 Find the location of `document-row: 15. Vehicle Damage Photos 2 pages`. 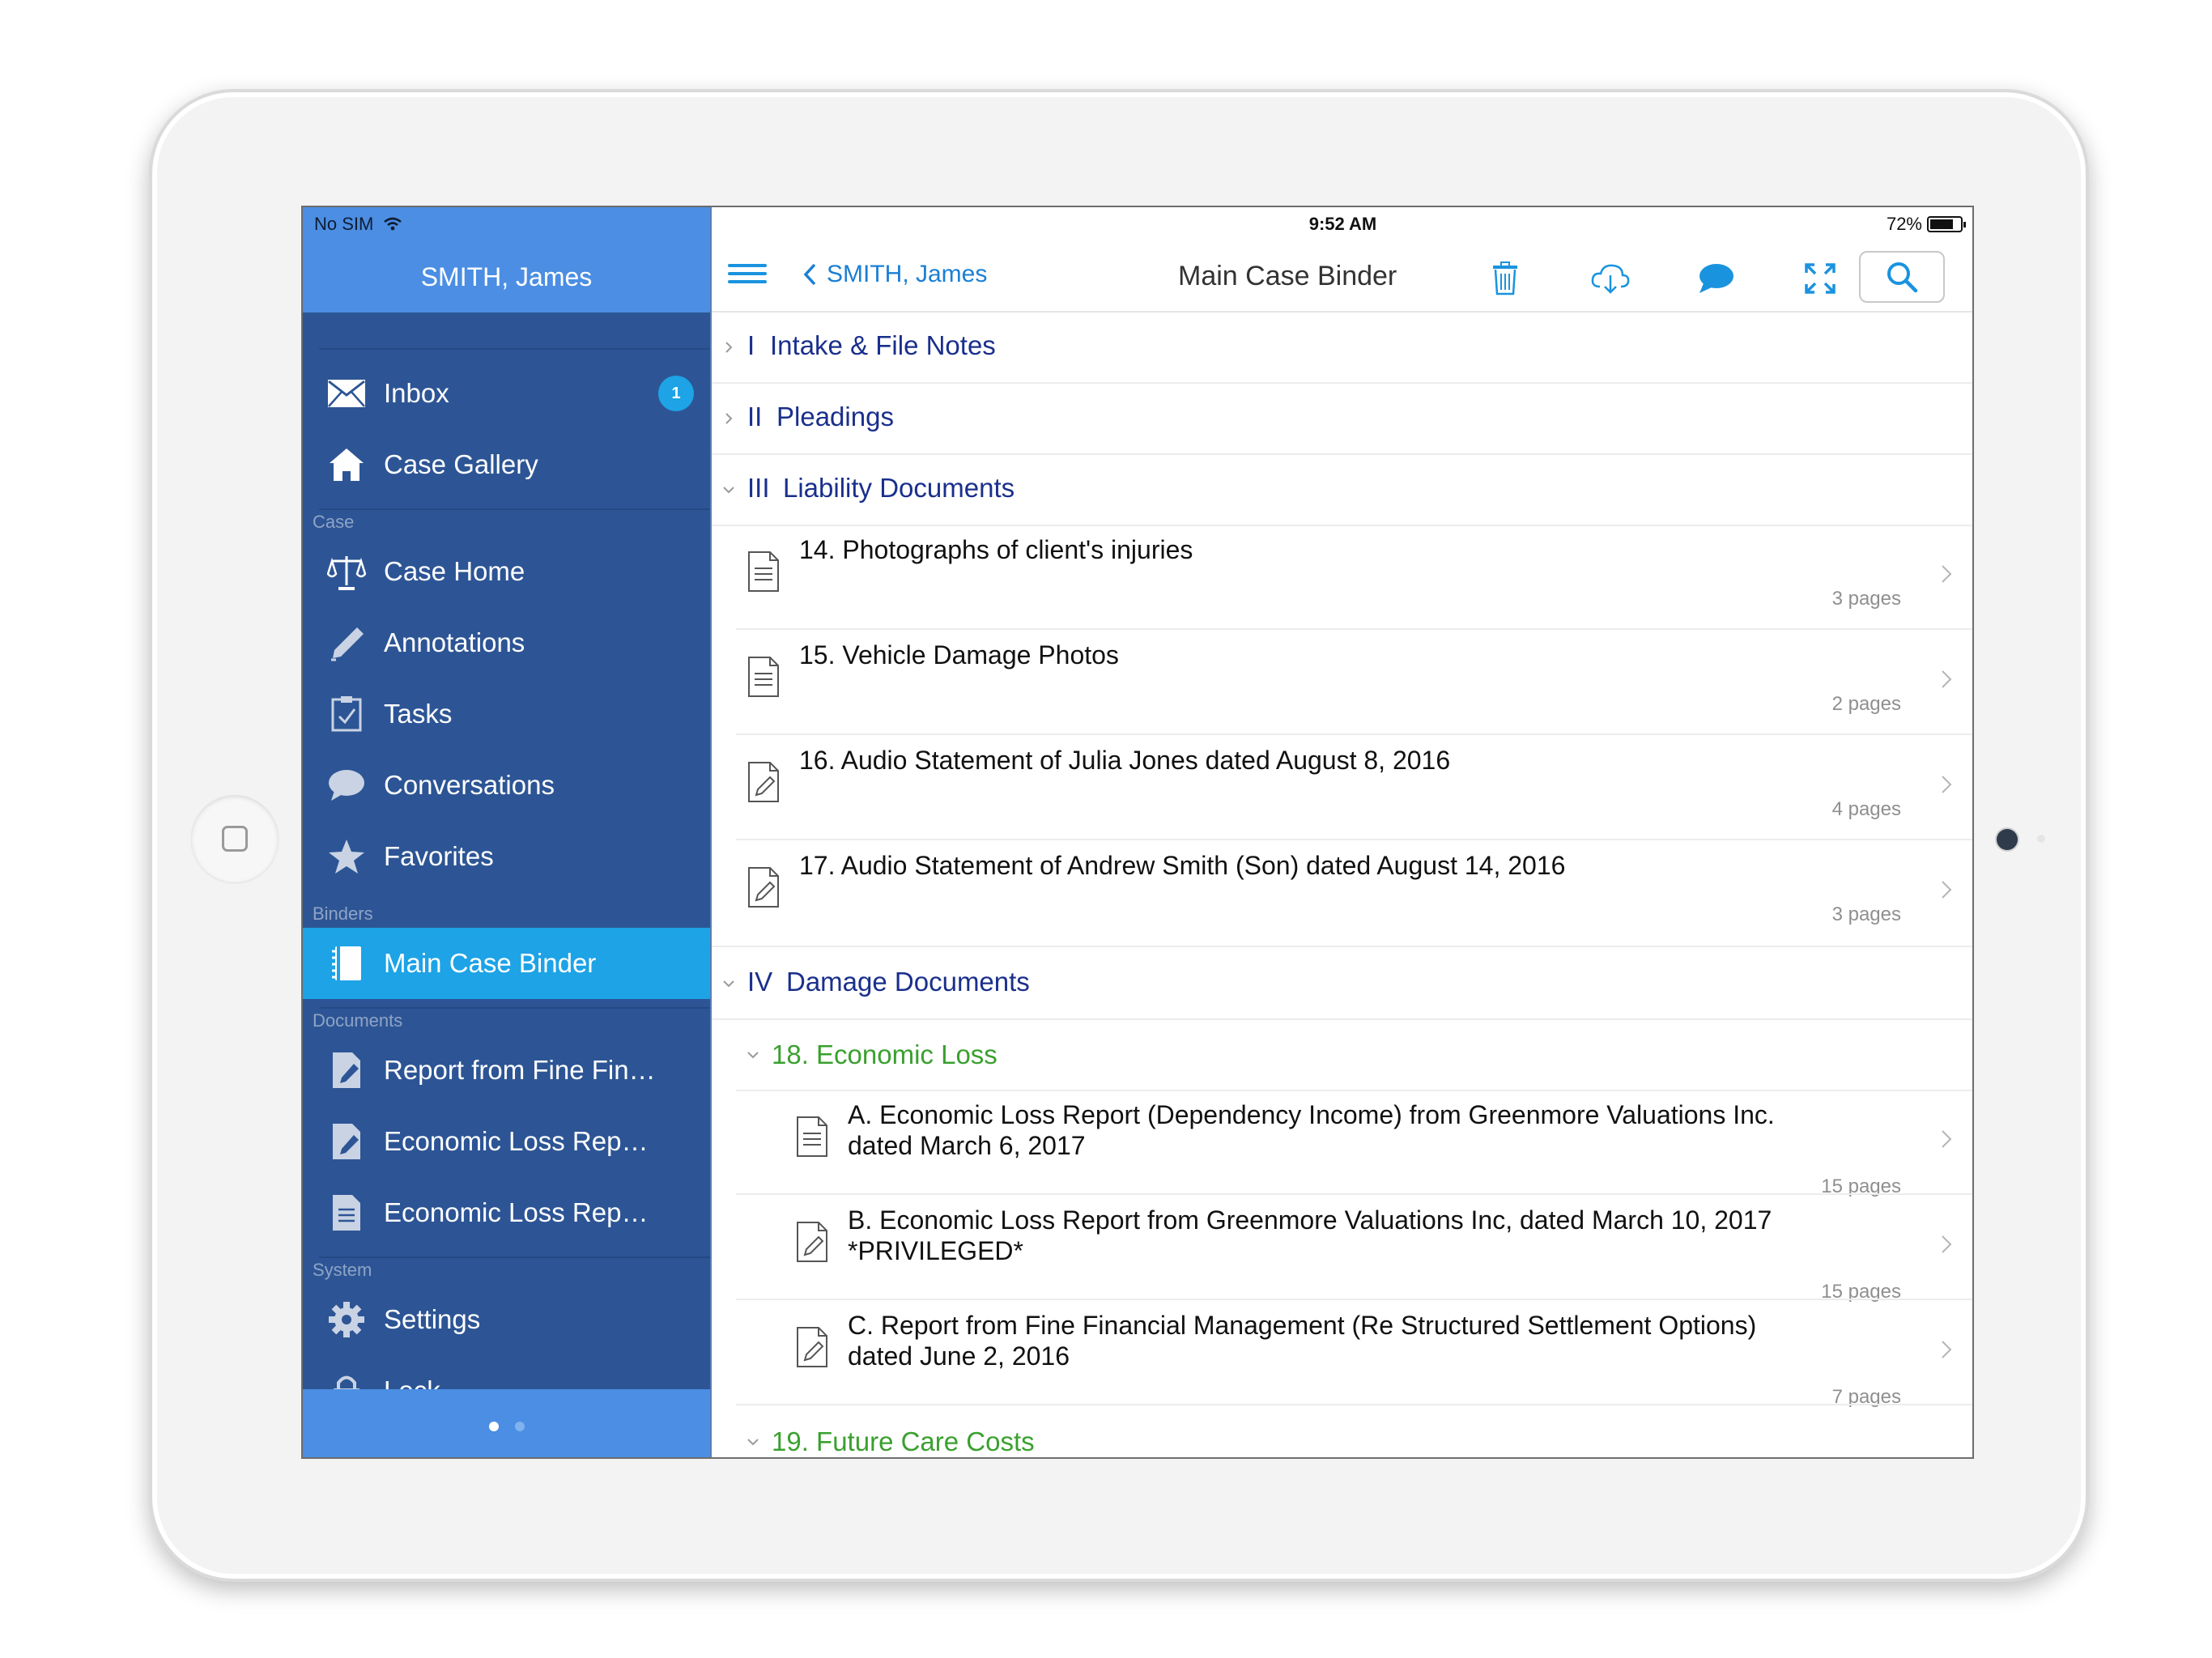

document-row: 15. Vehicle Damage Photos 2 pages is located at coordinates (1342, 682).